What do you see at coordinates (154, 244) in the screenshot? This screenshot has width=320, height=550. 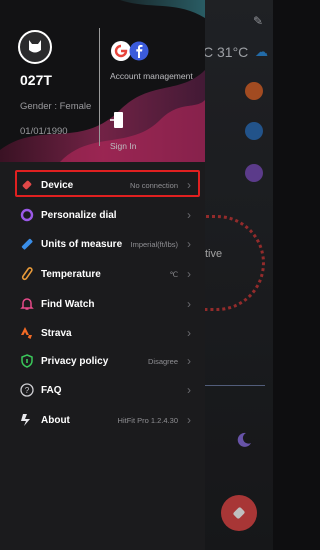 I see `units-value: Imperial(ft/lbs)` at bounding box center [154, 244].